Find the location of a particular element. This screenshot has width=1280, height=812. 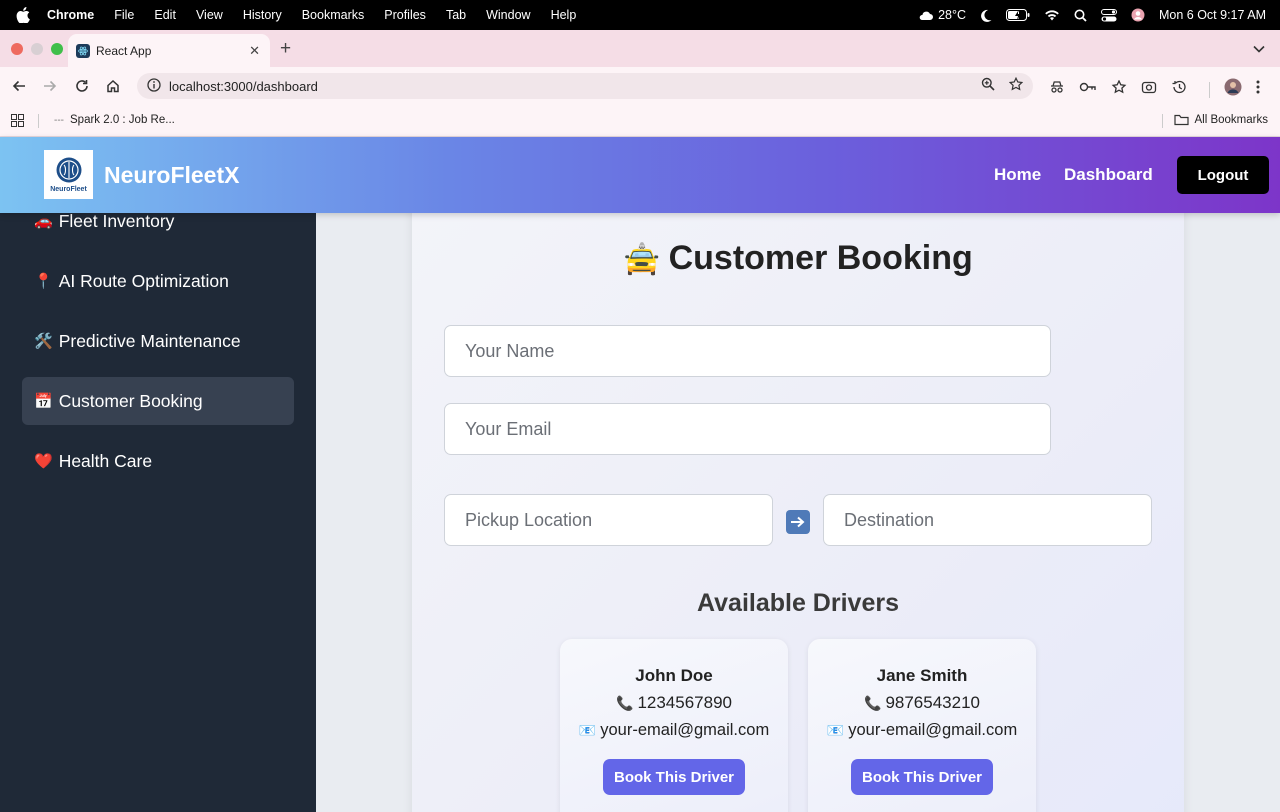

zoom-icon is located at coordinates (988, 85).